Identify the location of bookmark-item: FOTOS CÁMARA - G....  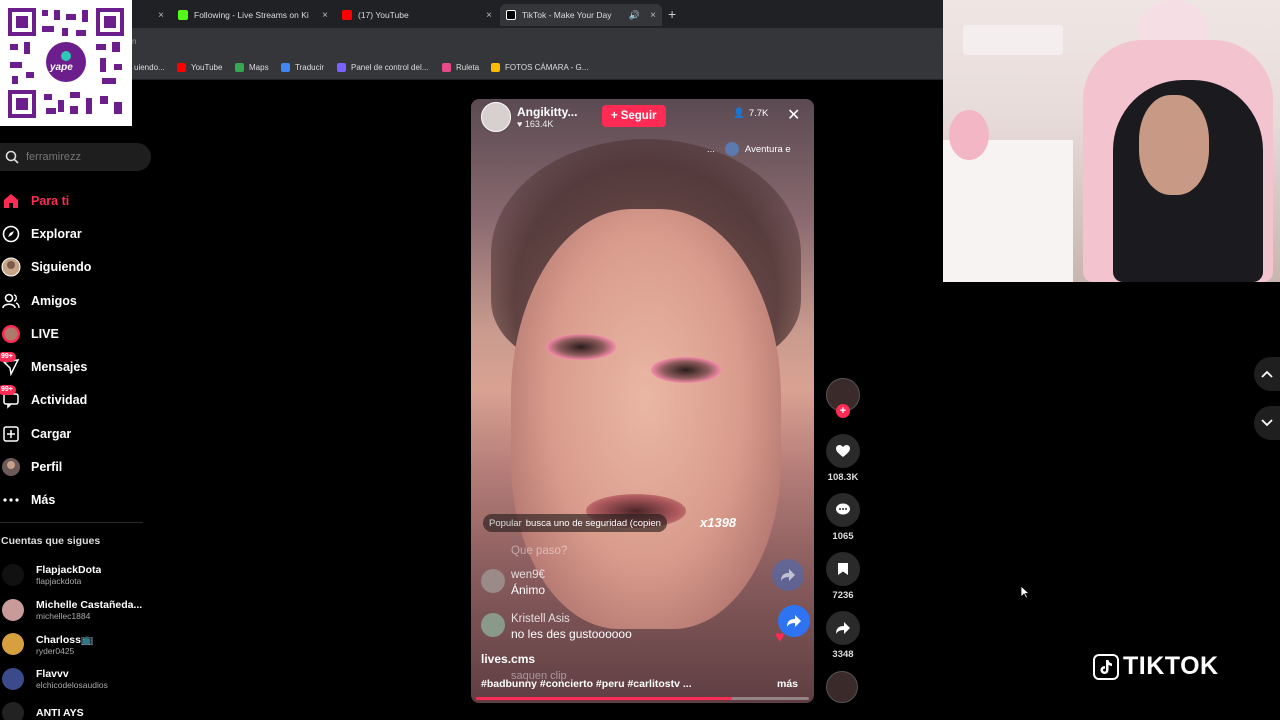
(539, 67).